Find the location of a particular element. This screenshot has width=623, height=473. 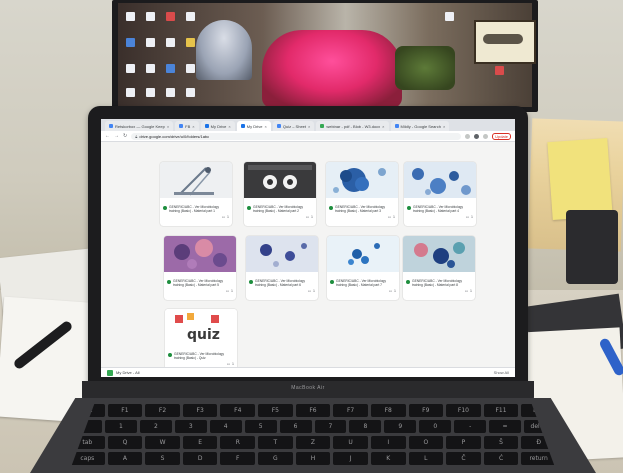

key: 4 is located at coordinates (225, 426).